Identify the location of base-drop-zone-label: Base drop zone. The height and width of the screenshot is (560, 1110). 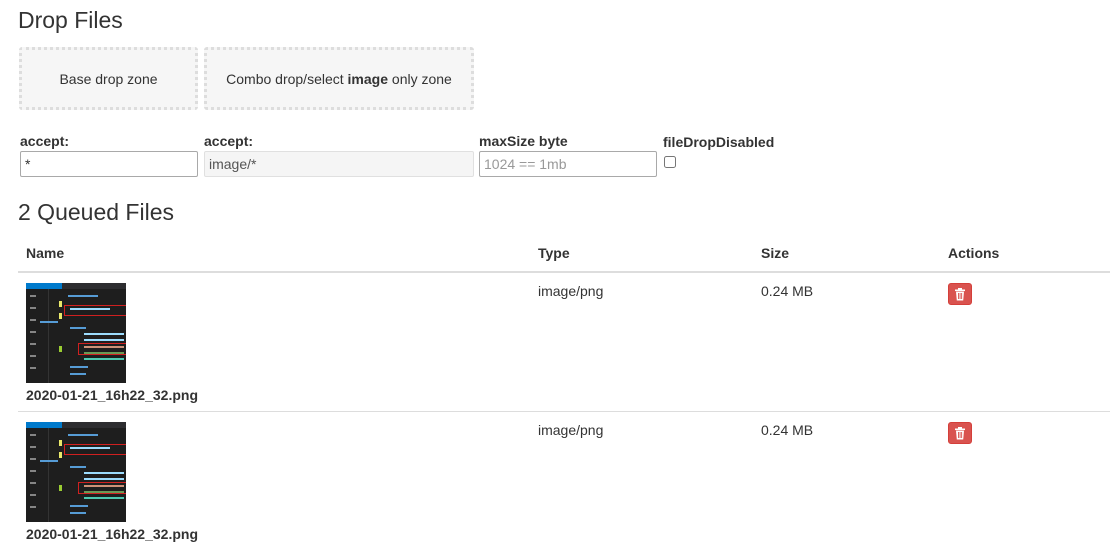
(108, 78).